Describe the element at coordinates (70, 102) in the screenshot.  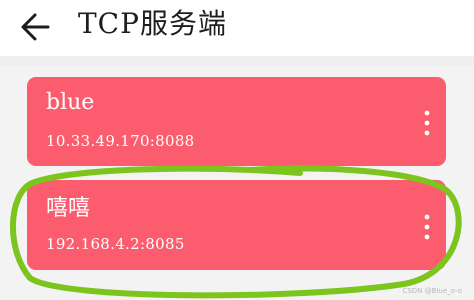
I see `server-name: blue` at that location.